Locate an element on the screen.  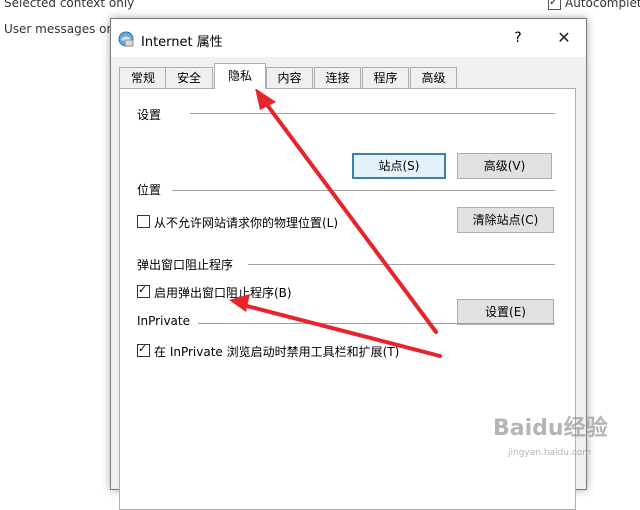
baidu-watermark: Baidu经验 is located at coordinates (550, 428).